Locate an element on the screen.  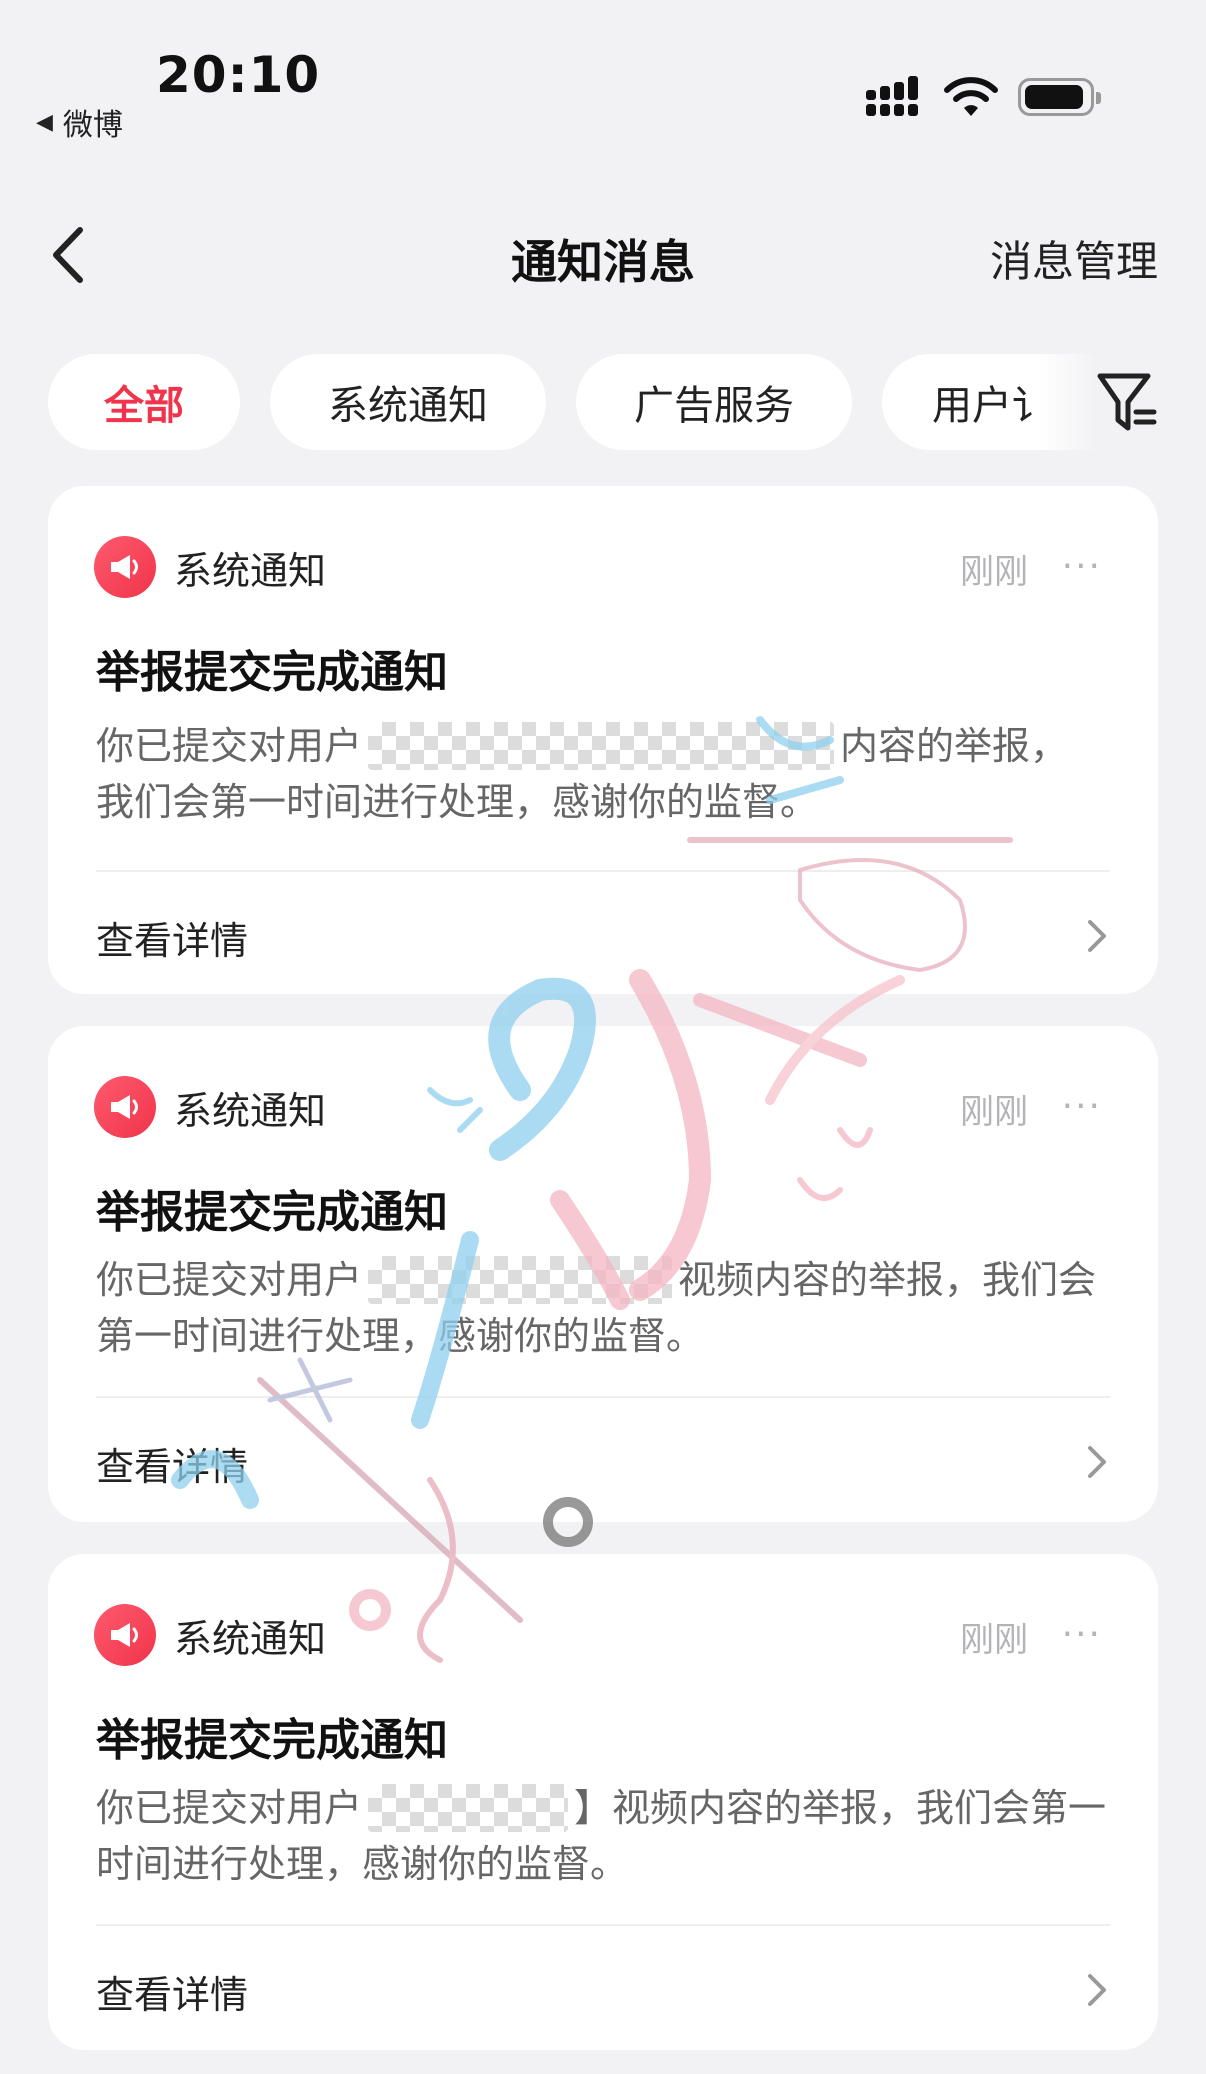
status-time: 20:10 is located at coordinates (238, 75).